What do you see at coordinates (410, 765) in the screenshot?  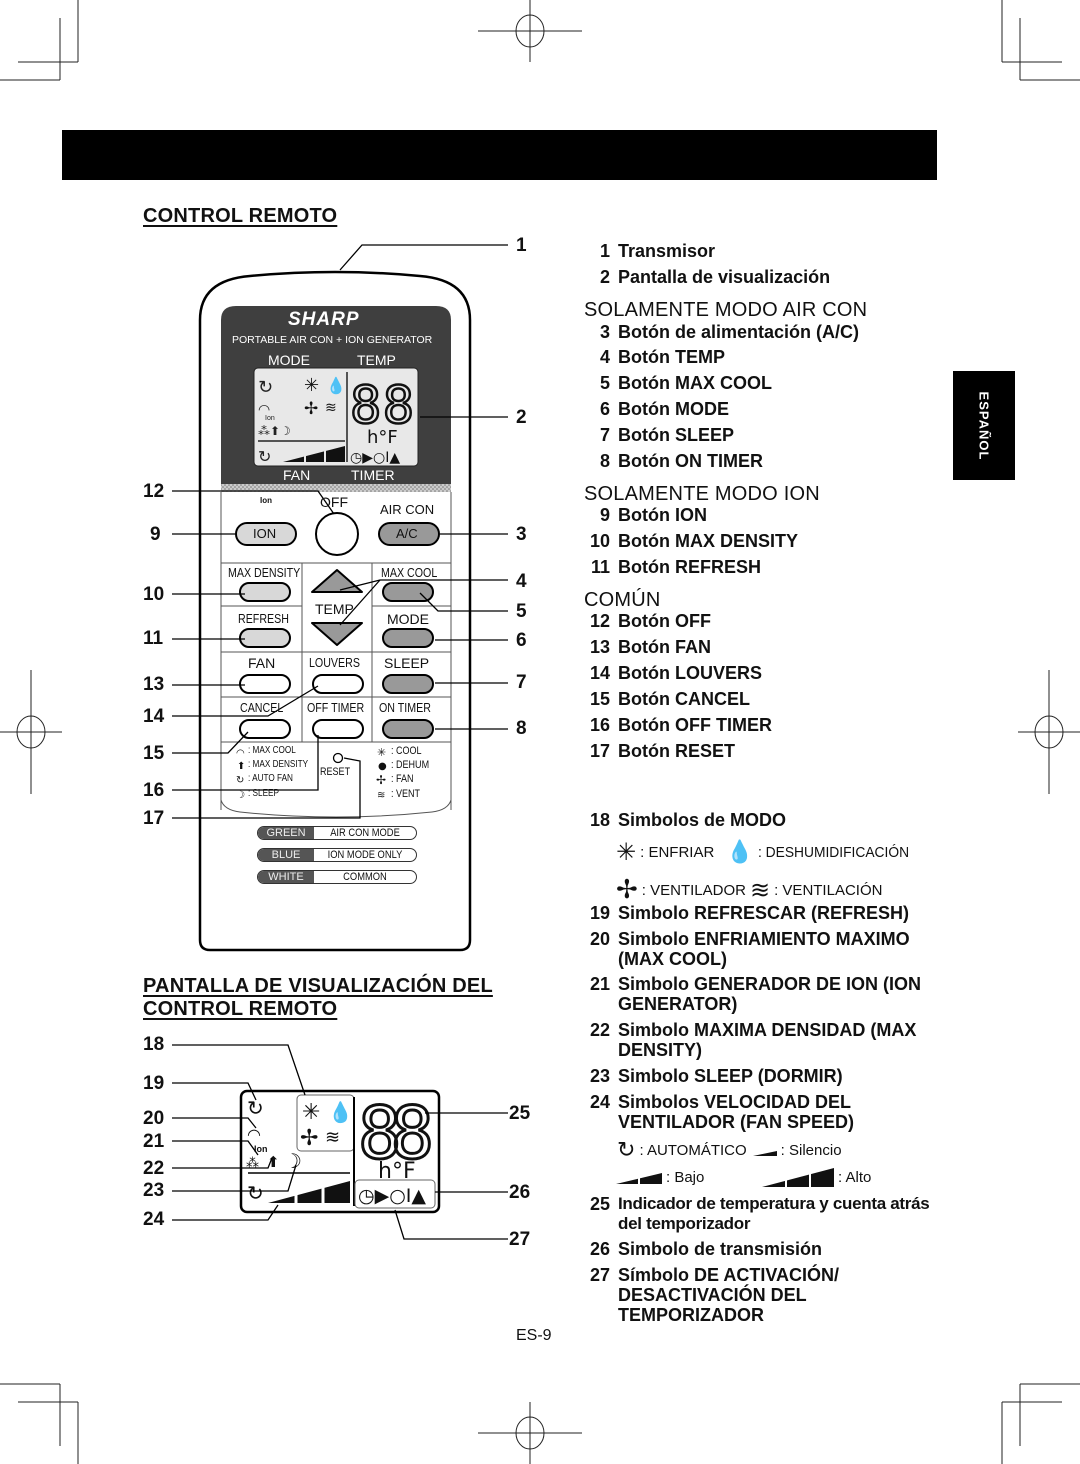 I see `legend-dehum: : DEHUM` at bounding box center [410, 765].